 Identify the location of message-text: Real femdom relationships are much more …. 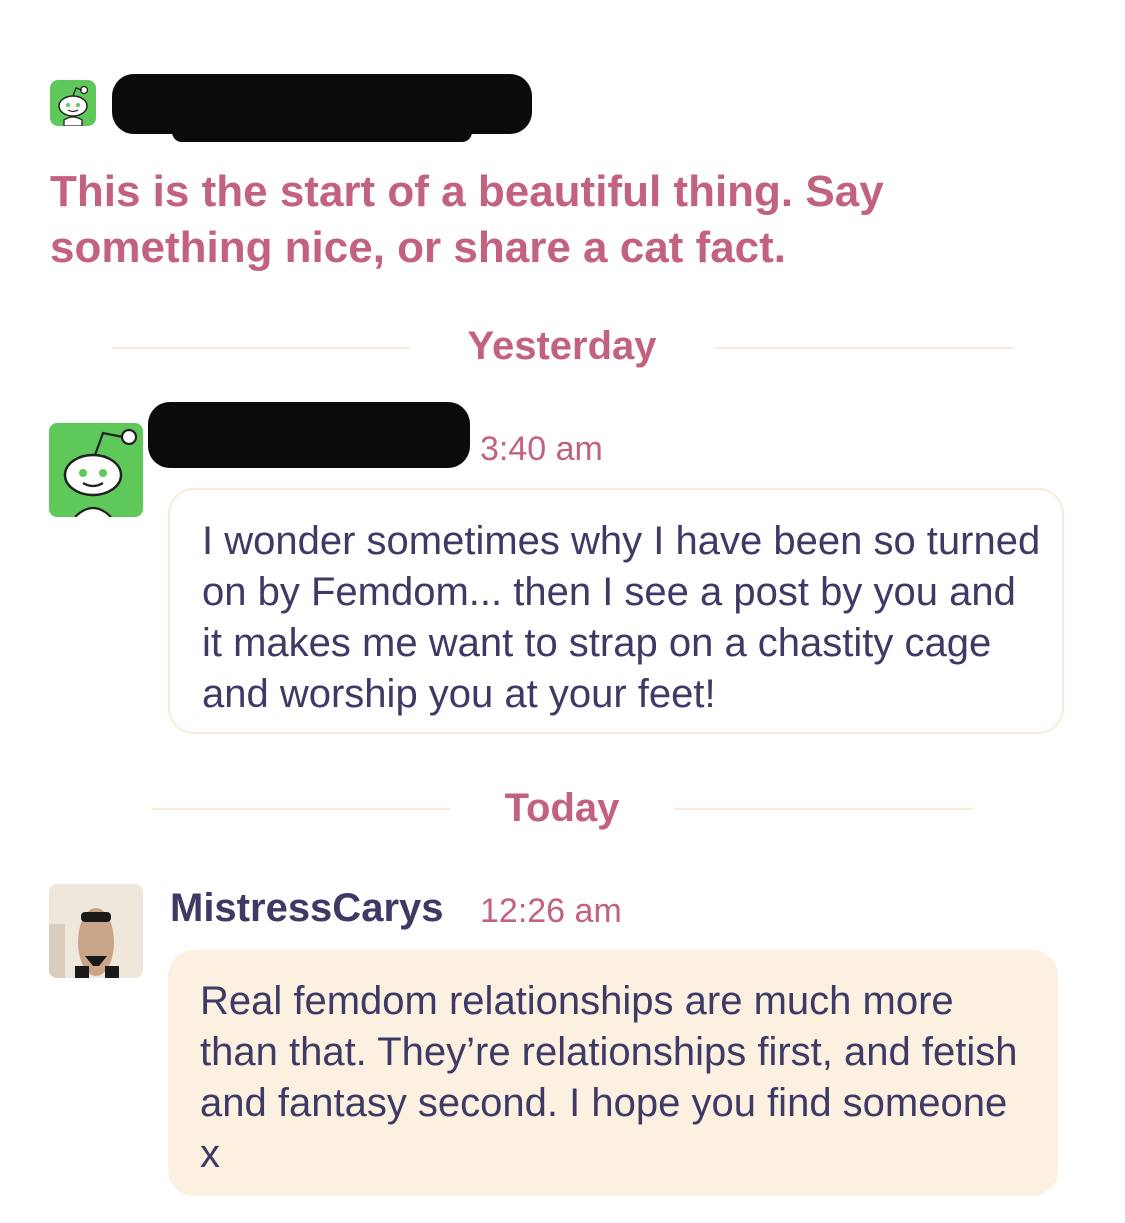
(609, 1077).